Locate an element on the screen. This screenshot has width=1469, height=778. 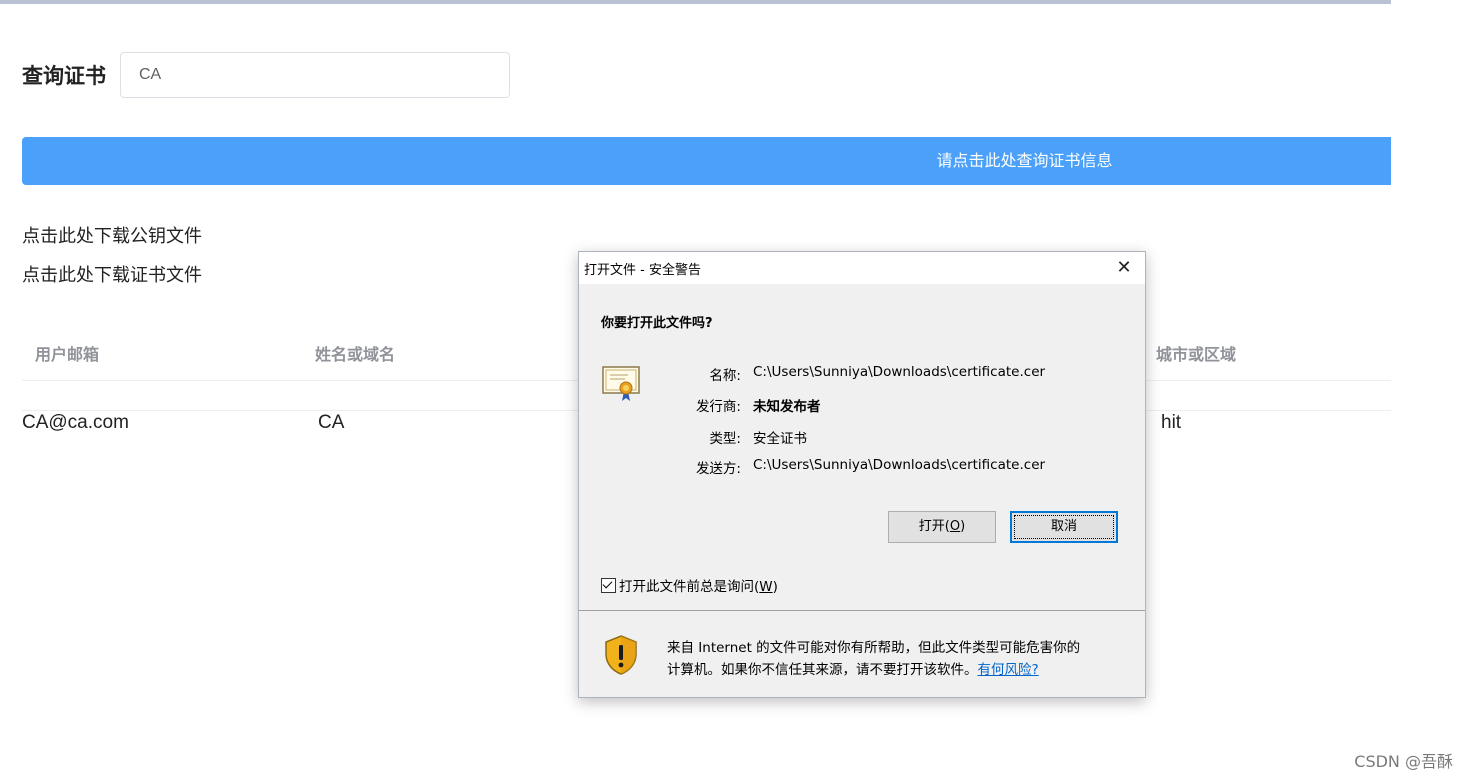
field-label-type: 类型: is located at coordinates (725, 439).